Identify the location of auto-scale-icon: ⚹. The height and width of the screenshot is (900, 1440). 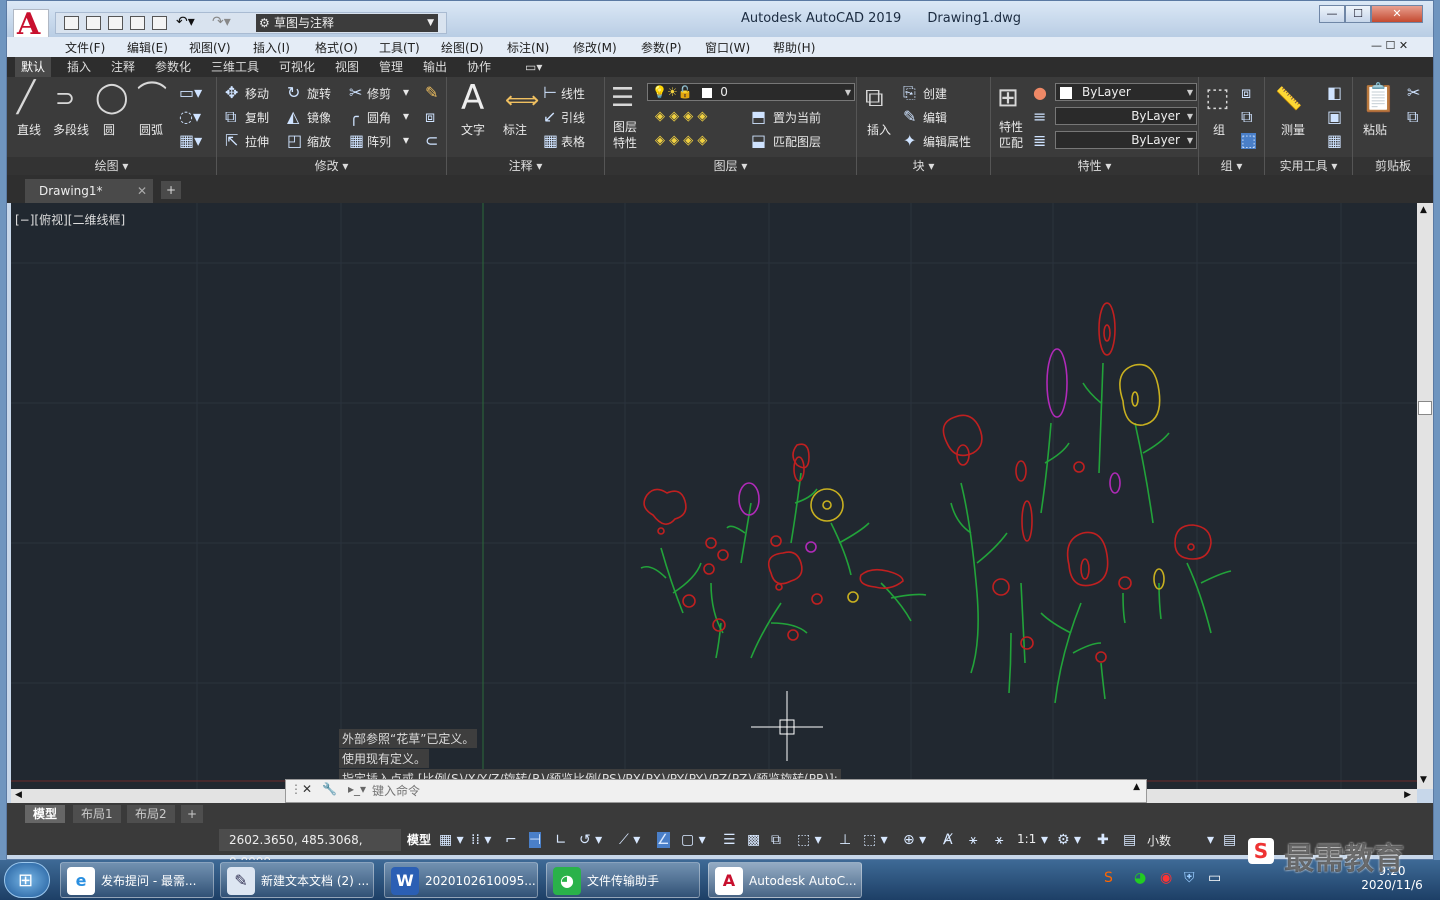
(973, 840).